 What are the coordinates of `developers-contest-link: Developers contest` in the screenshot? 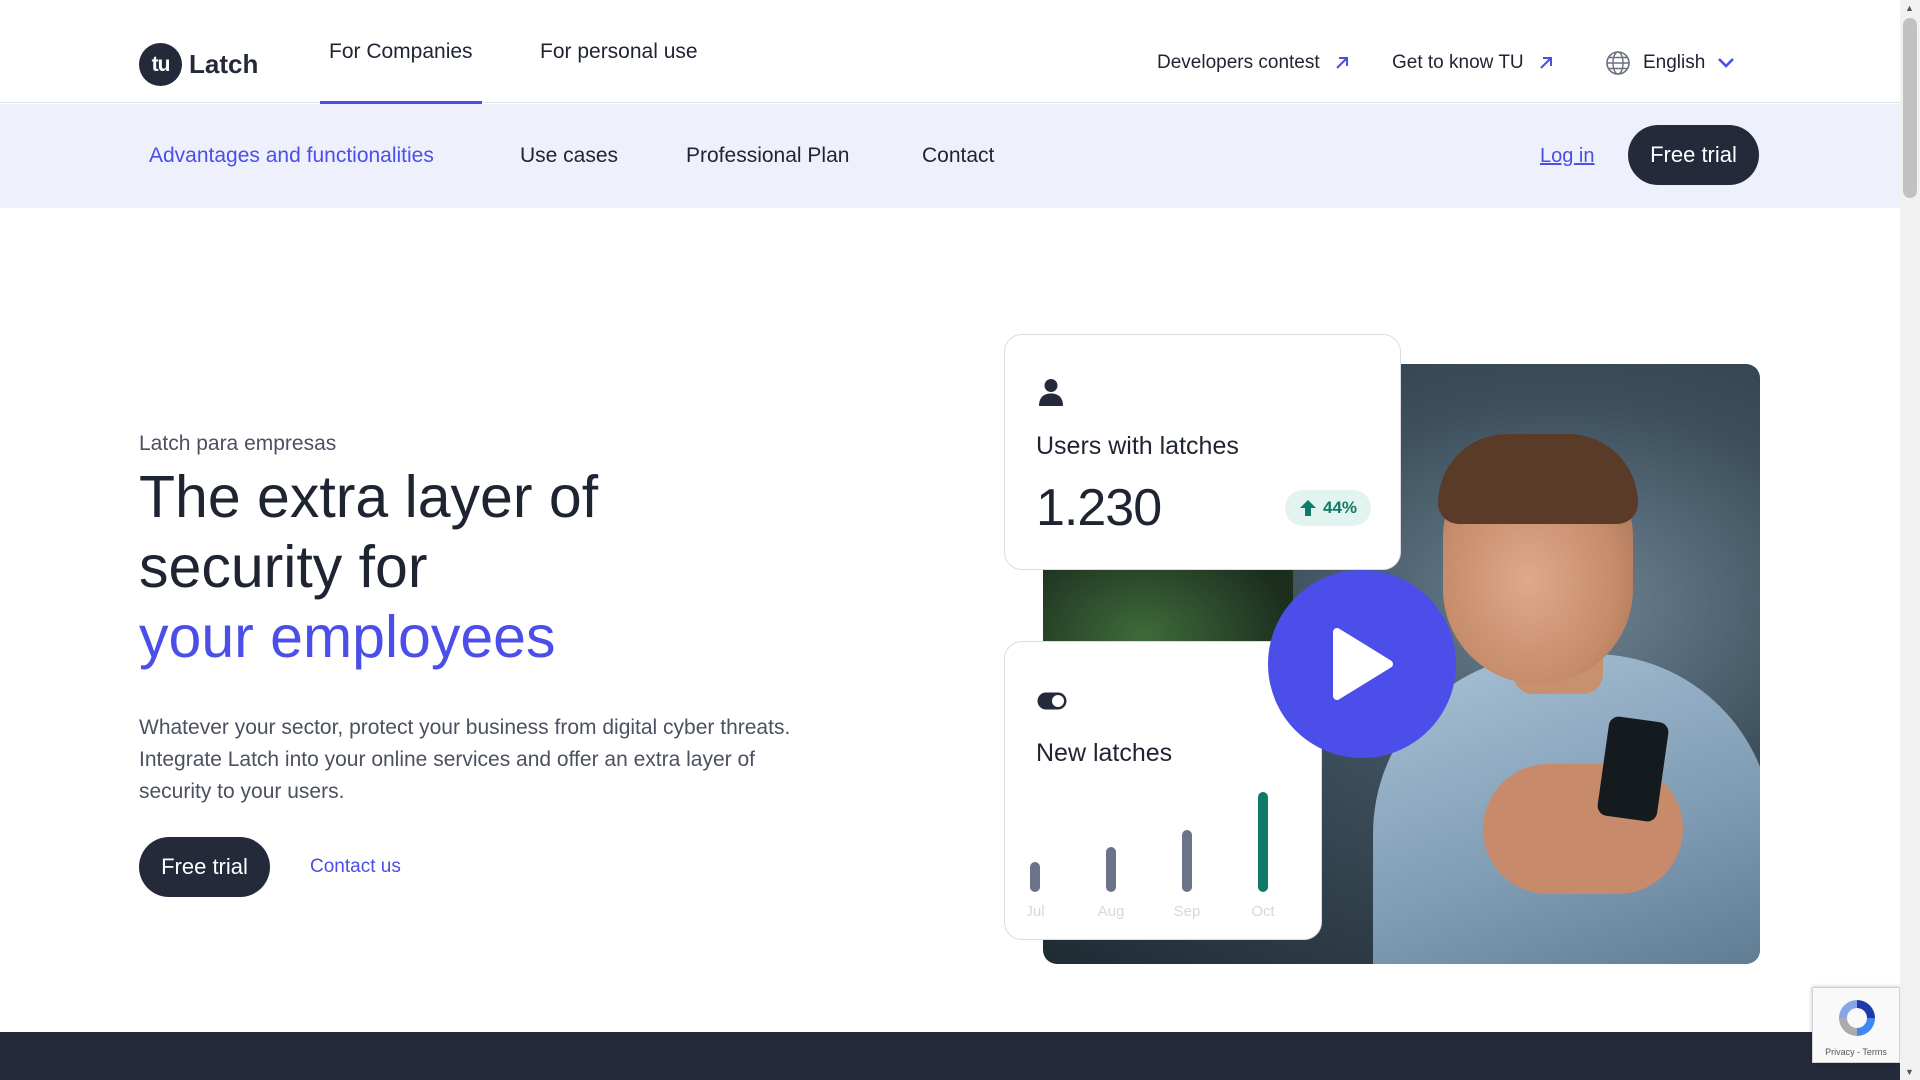 It's located at (1254, 63).